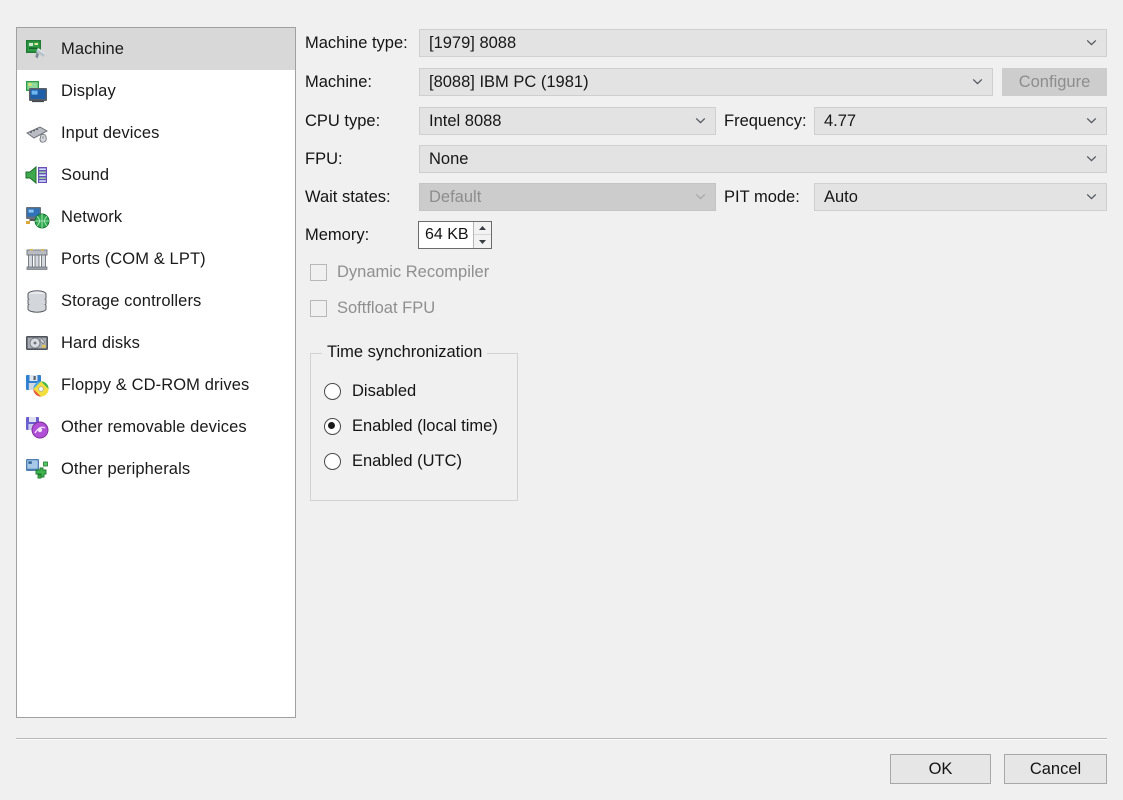 This screenshot has height=800, width=1123. Describe the element at coordinates (37, 427) in the screenshot. I see `other-removable-devices-icon` at that location.